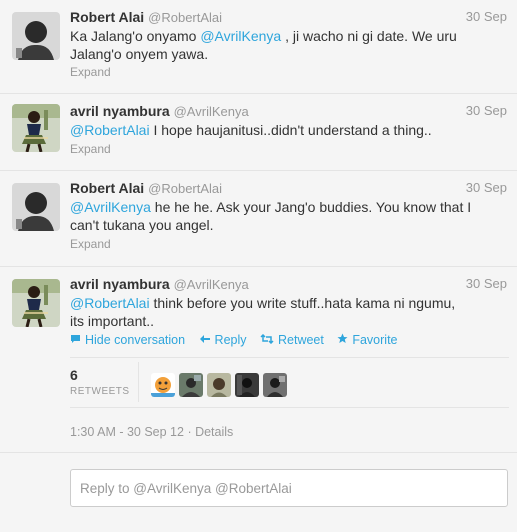 The height and width of the screenshot is (532, 517). Describe the element at coordinates (205, 340) in the screenshot. I see `reply-arrow-icon` at that location.